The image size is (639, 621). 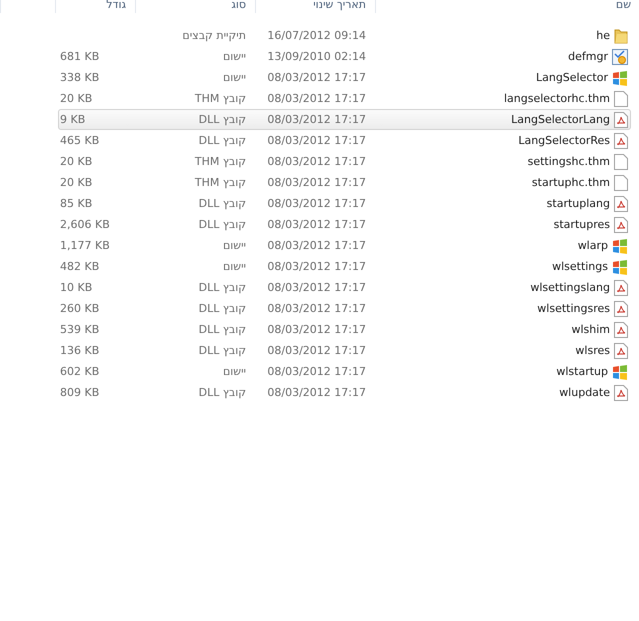 What do you see at coordinates (560, 119) in the screenshot?
I see `file-name: LangSelectorLang` at bounding box center [560, 119].